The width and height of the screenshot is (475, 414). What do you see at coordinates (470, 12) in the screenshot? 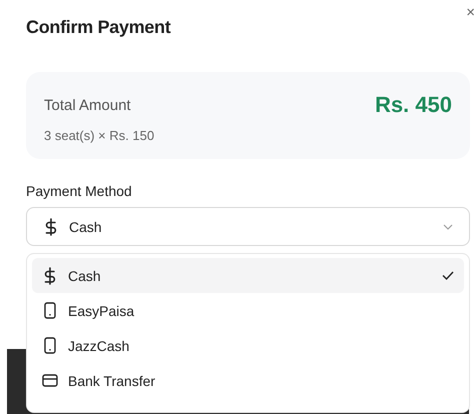
I see `close-button: ×` at bounding box center [470, 12].